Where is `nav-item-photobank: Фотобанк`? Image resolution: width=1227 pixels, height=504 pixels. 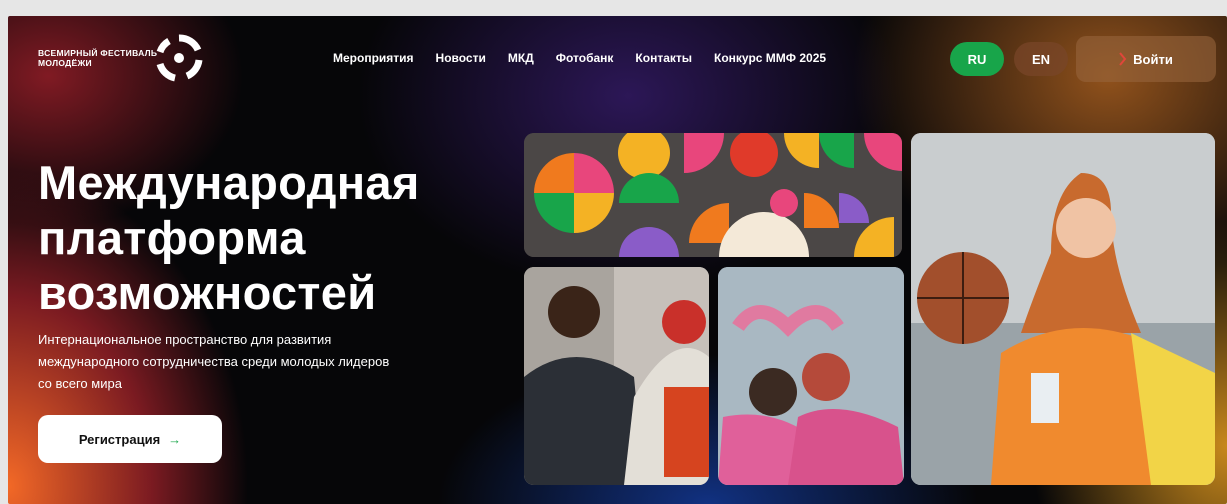
nav-item-photobank: Фотобанк is located at coordinates (585, 58).